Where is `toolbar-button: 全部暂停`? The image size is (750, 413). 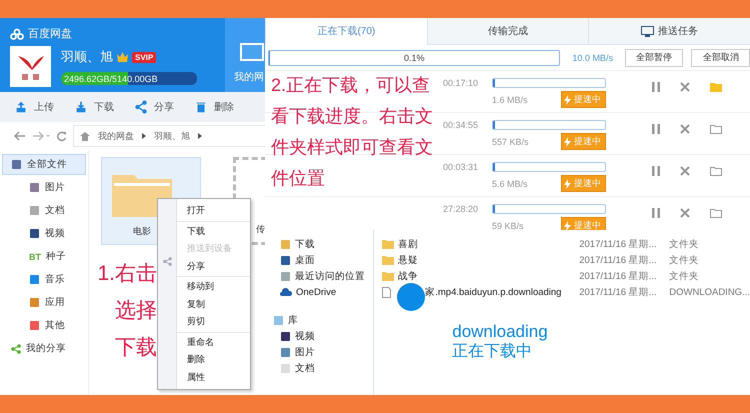
toolbar-button: 全部暂停 is located at coordinates (654, 57).